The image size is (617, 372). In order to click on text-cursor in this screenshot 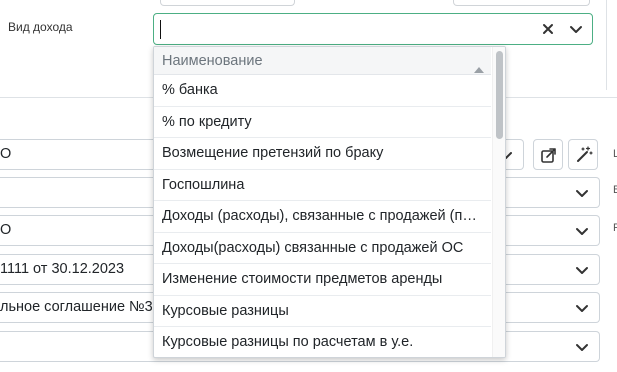, I will do `click(160, 29)`.